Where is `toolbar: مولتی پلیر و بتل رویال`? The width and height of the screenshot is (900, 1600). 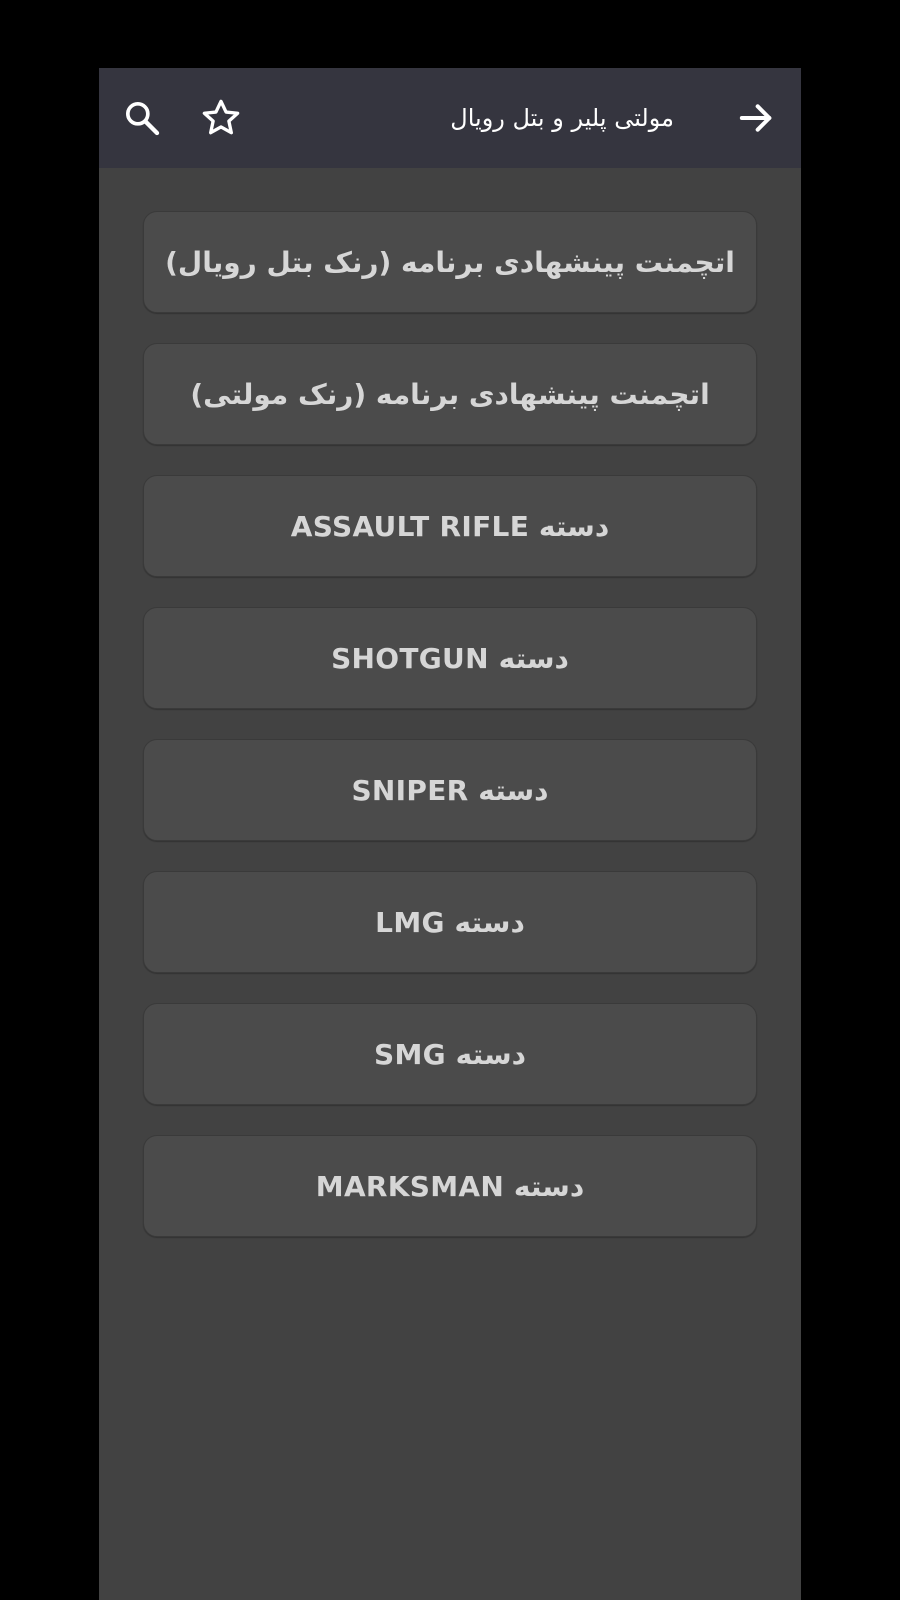 toolbar: مولتی پلیر و بتل رویال is located at coordinates (450, 118).